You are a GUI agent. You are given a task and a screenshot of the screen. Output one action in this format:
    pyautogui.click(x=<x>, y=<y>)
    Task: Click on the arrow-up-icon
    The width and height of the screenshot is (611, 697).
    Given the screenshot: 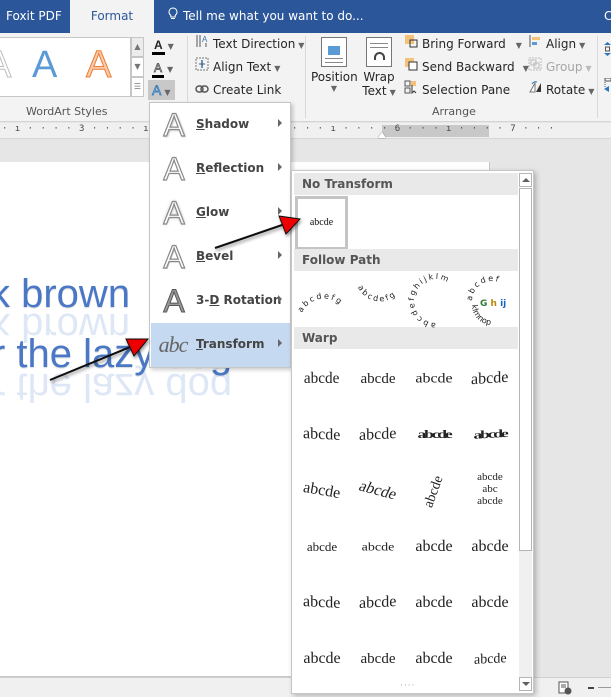 What is the action you would take?
    pyautogui.click(x=526, y=180)
    